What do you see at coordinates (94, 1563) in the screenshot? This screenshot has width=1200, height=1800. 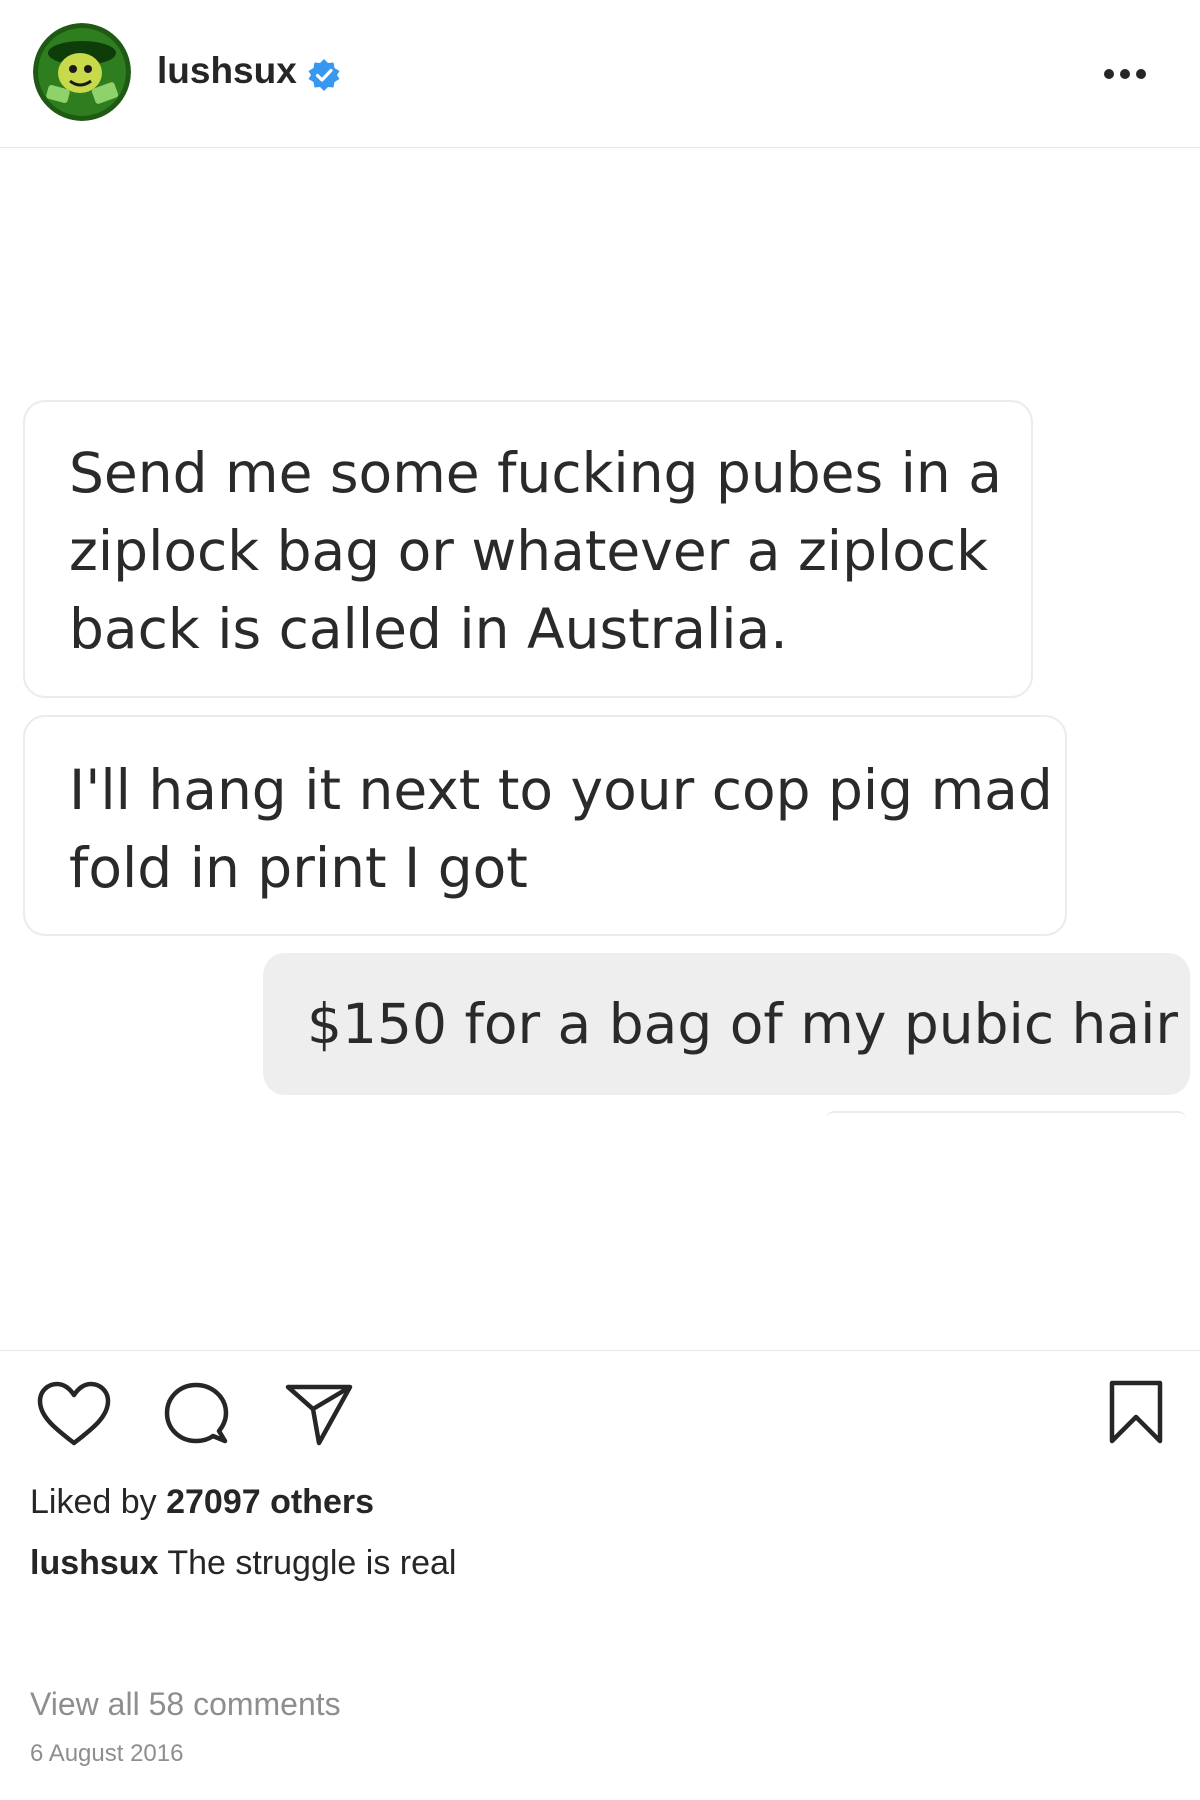 I see `caption-username: lushsux` at bounding box center [94, 1563].